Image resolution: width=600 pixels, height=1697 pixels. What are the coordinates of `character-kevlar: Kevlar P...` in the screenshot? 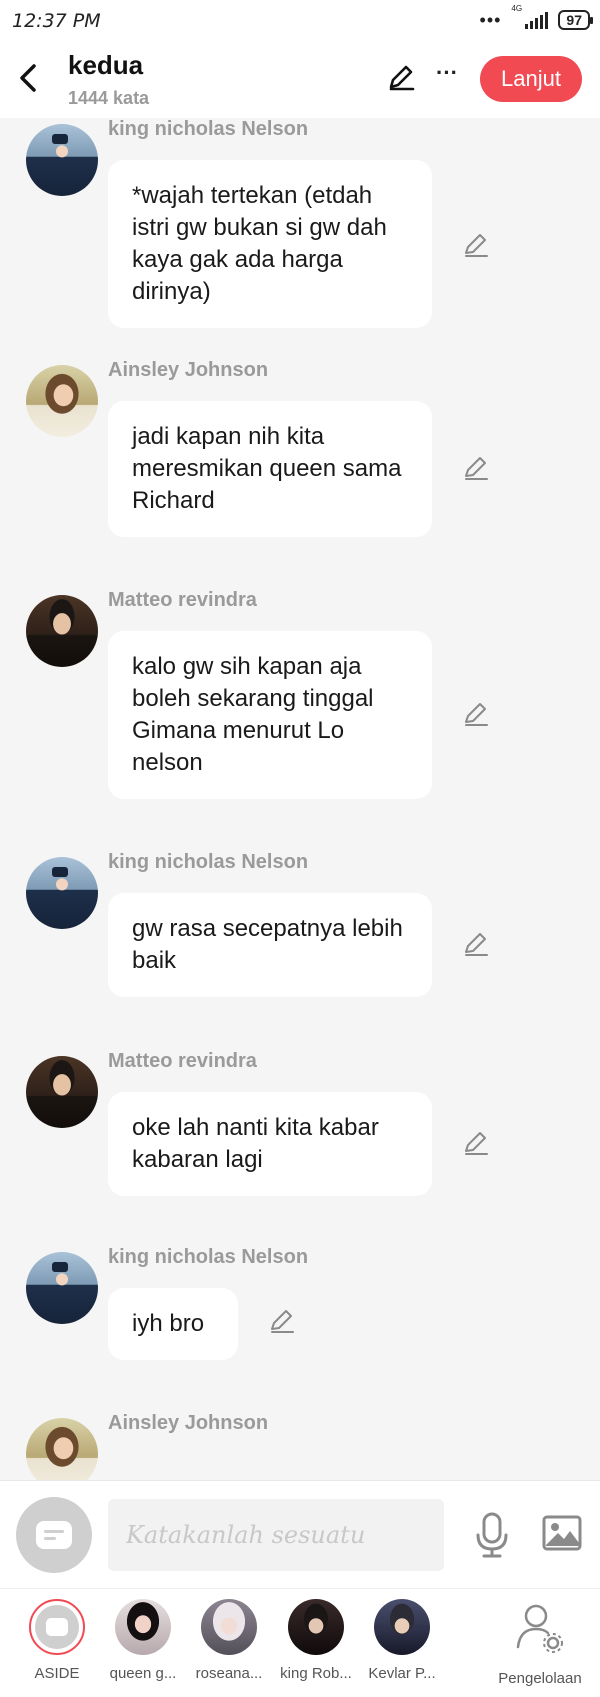 It's located at (402, 1640).